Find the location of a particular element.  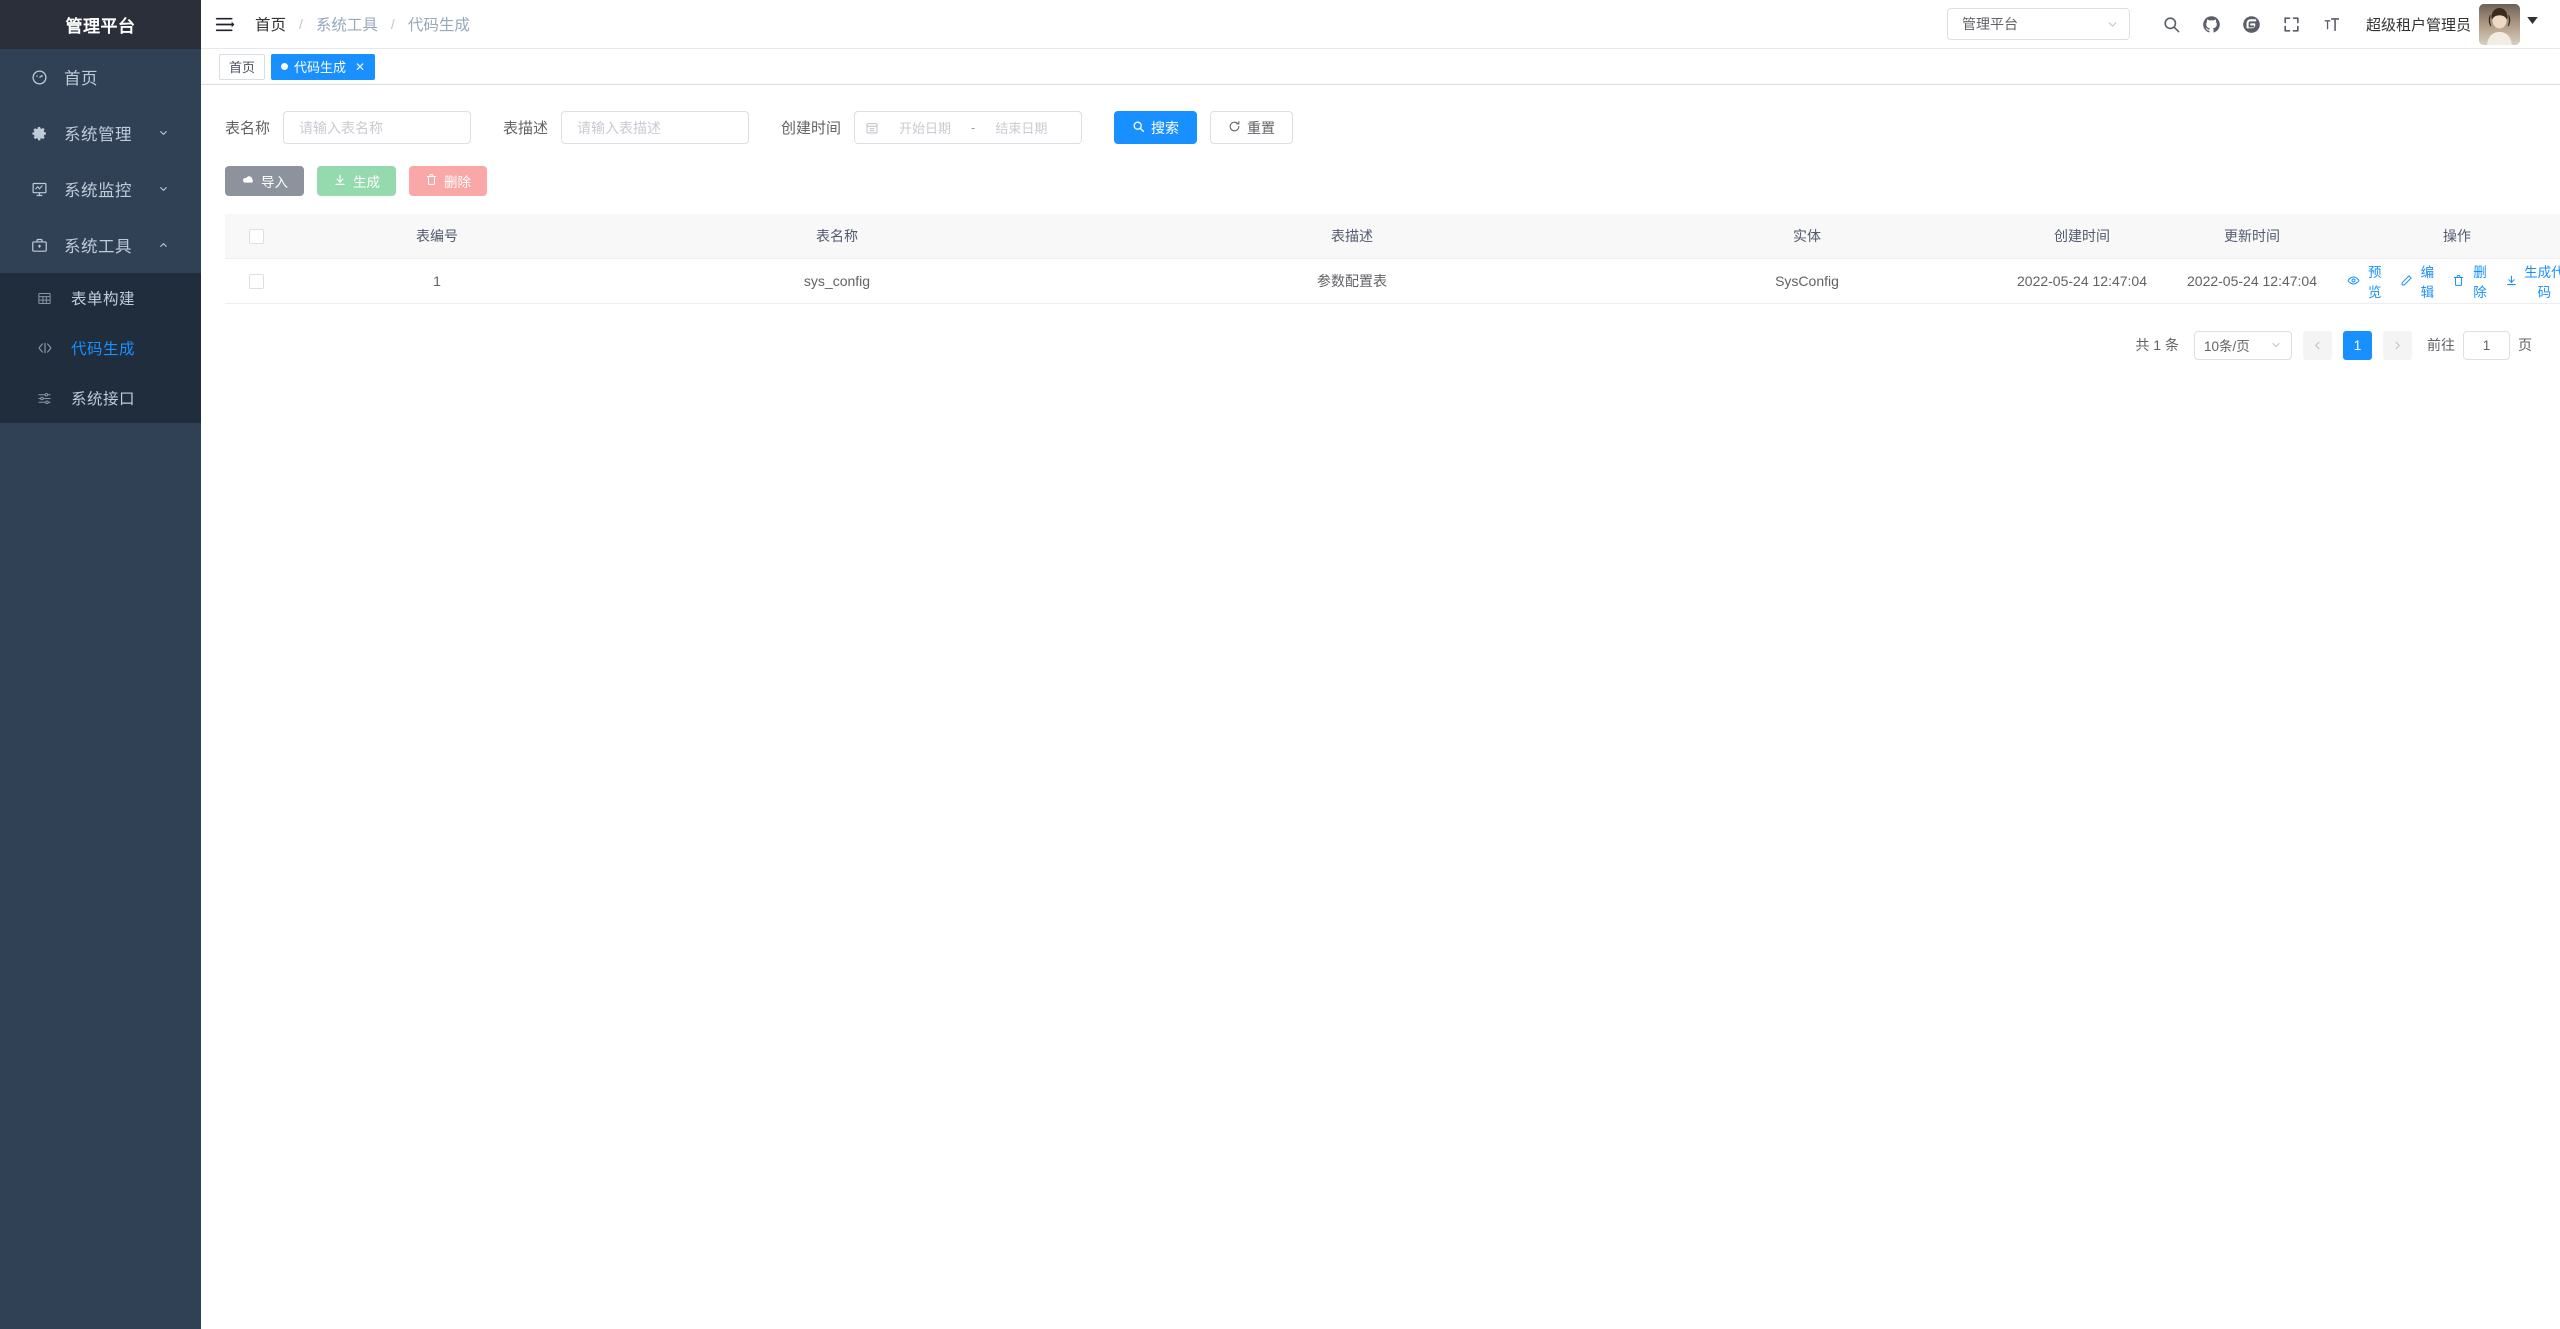

start-date-field: 开始日期 is located at coordinates (925, 127).